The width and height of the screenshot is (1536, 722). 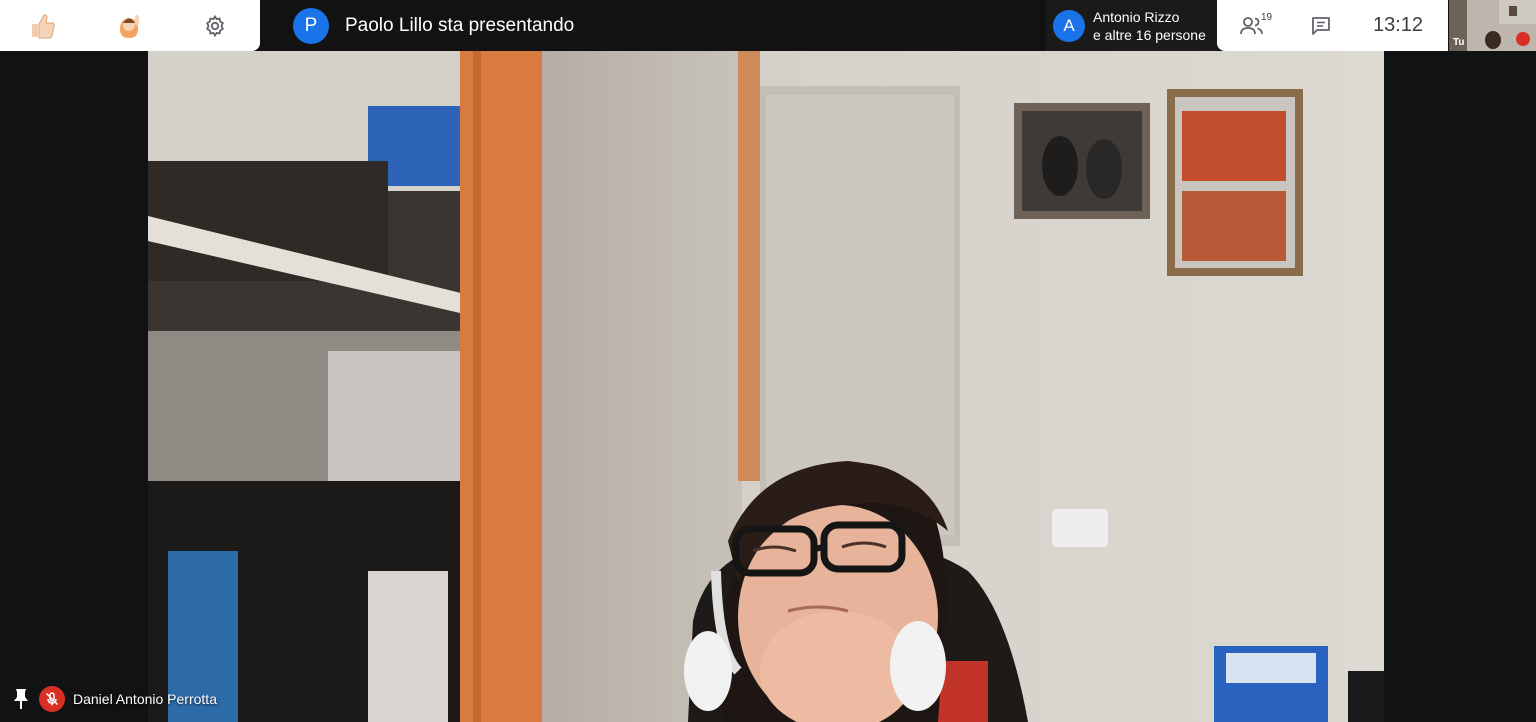 I want to click on self-mic-off-icon, so click(x=1523, y=39).